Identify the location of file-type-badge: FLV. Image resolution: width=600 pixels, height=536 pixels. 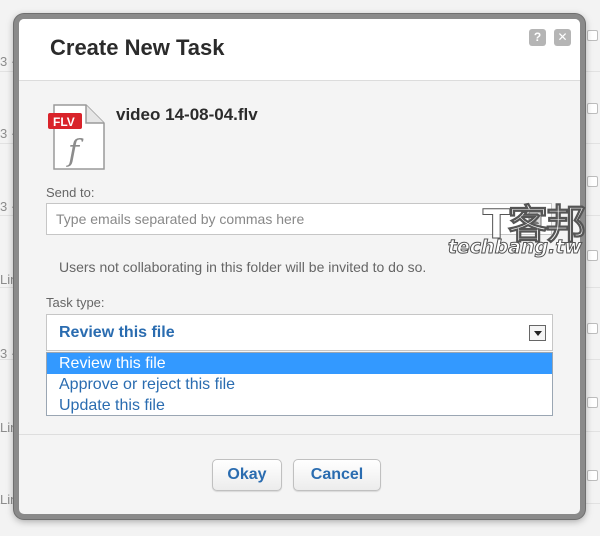
(64, 122).